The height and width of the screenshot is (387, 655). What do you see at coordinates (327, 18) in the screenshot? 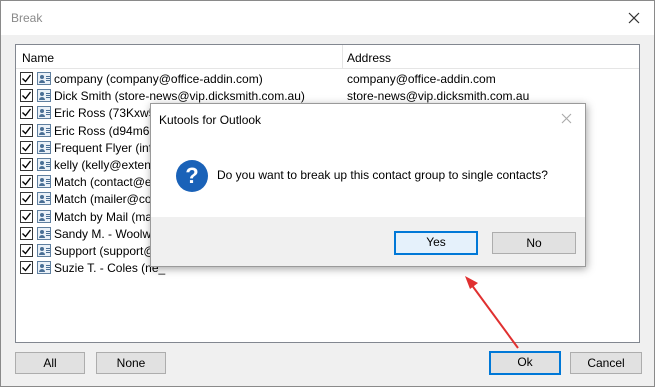
I see `title-bar: Break` at bounding box center [327, 18].